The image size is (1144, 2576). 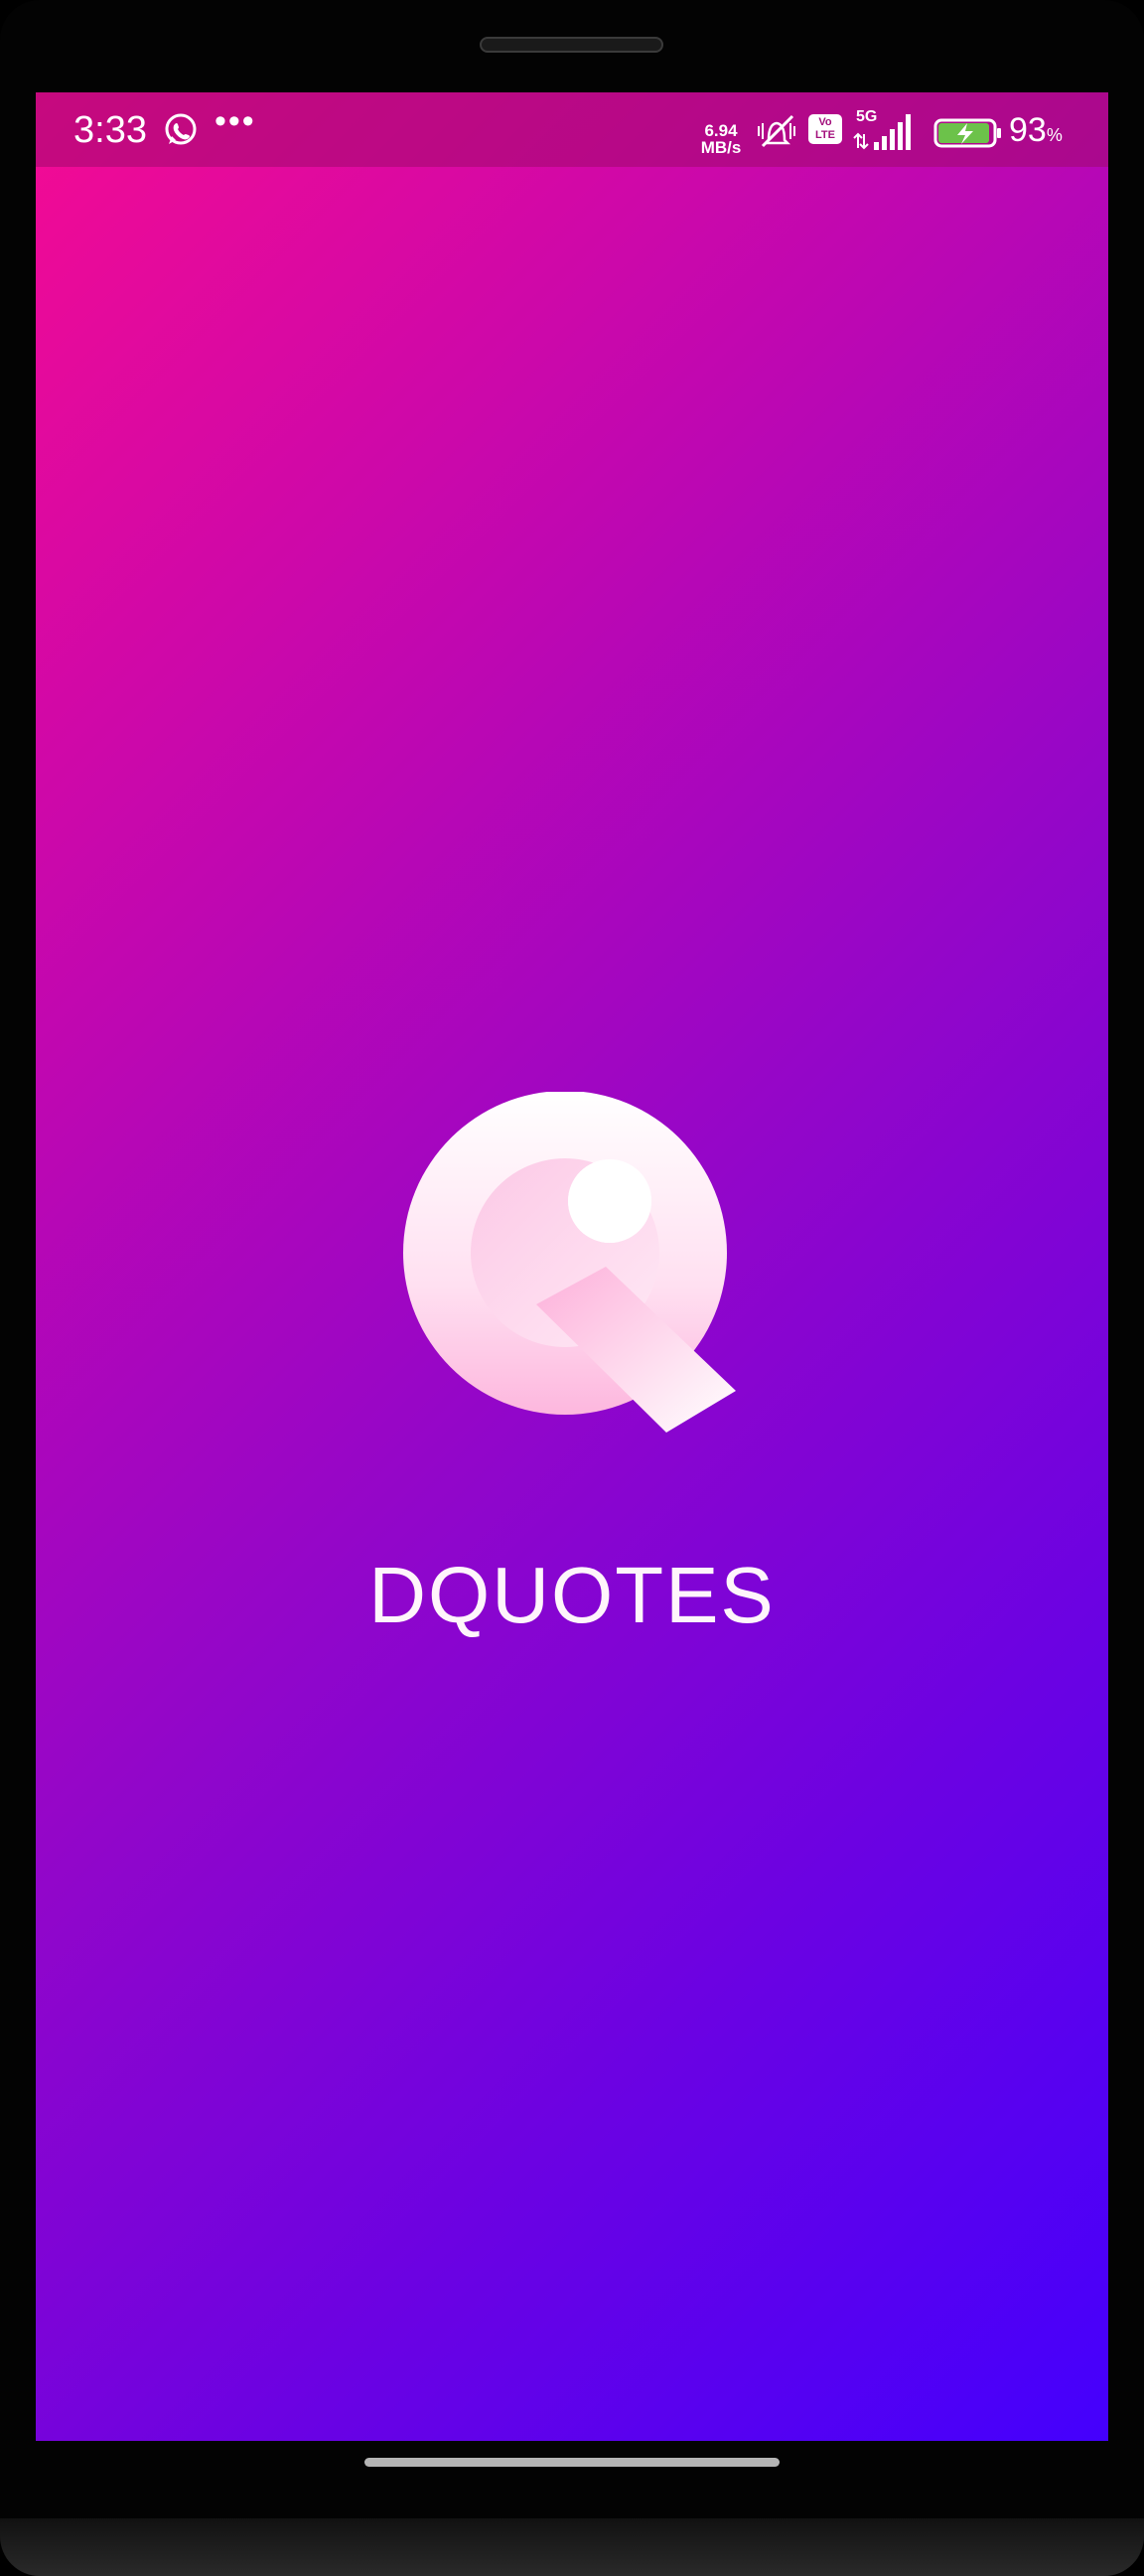 I want to click on battery-percentage: 93%, so click(x=1036, y=133).